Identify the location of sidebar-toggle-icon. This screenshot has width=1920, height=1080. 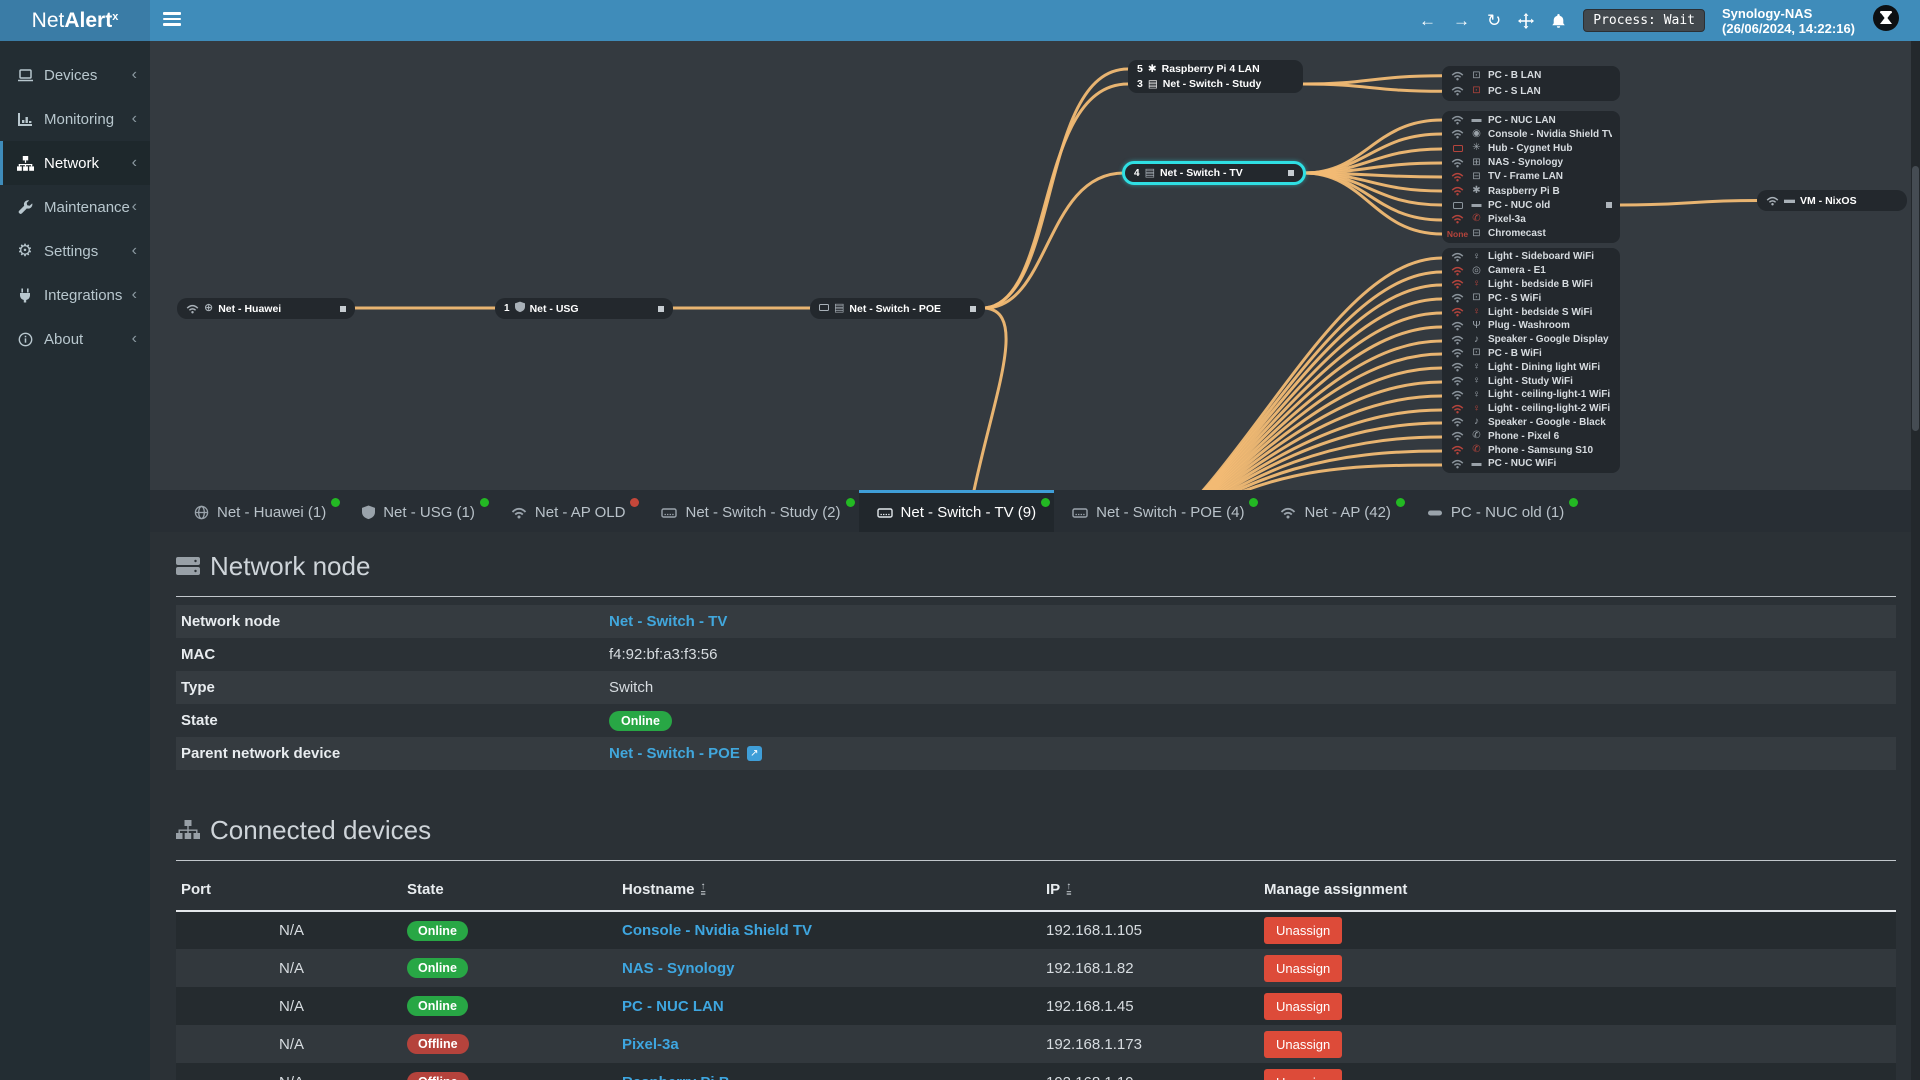
(172, 20).